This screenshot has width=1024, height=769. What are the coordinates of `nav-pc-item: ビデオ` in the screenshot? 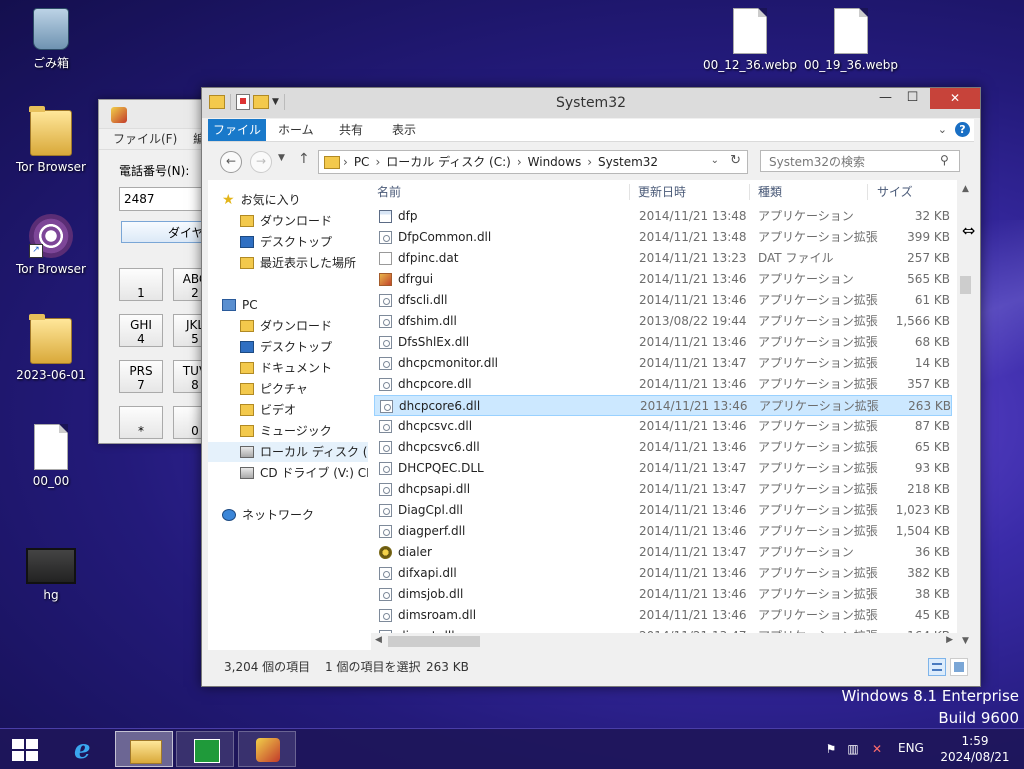 It's located at (288, 410).